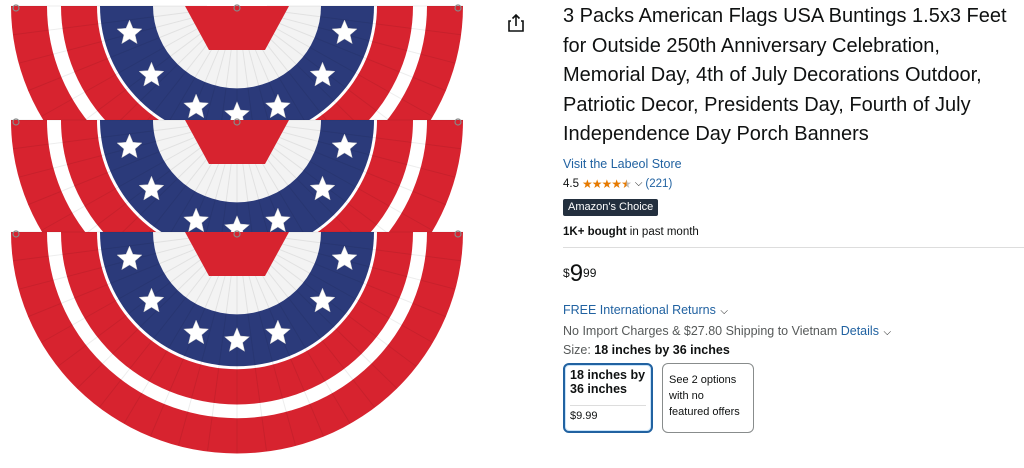 The width and height of the screenshot is (1024, 468). Describe the element at coordinates (658, 184) in the screenshot. I see `rating-count: (221)` at that location.